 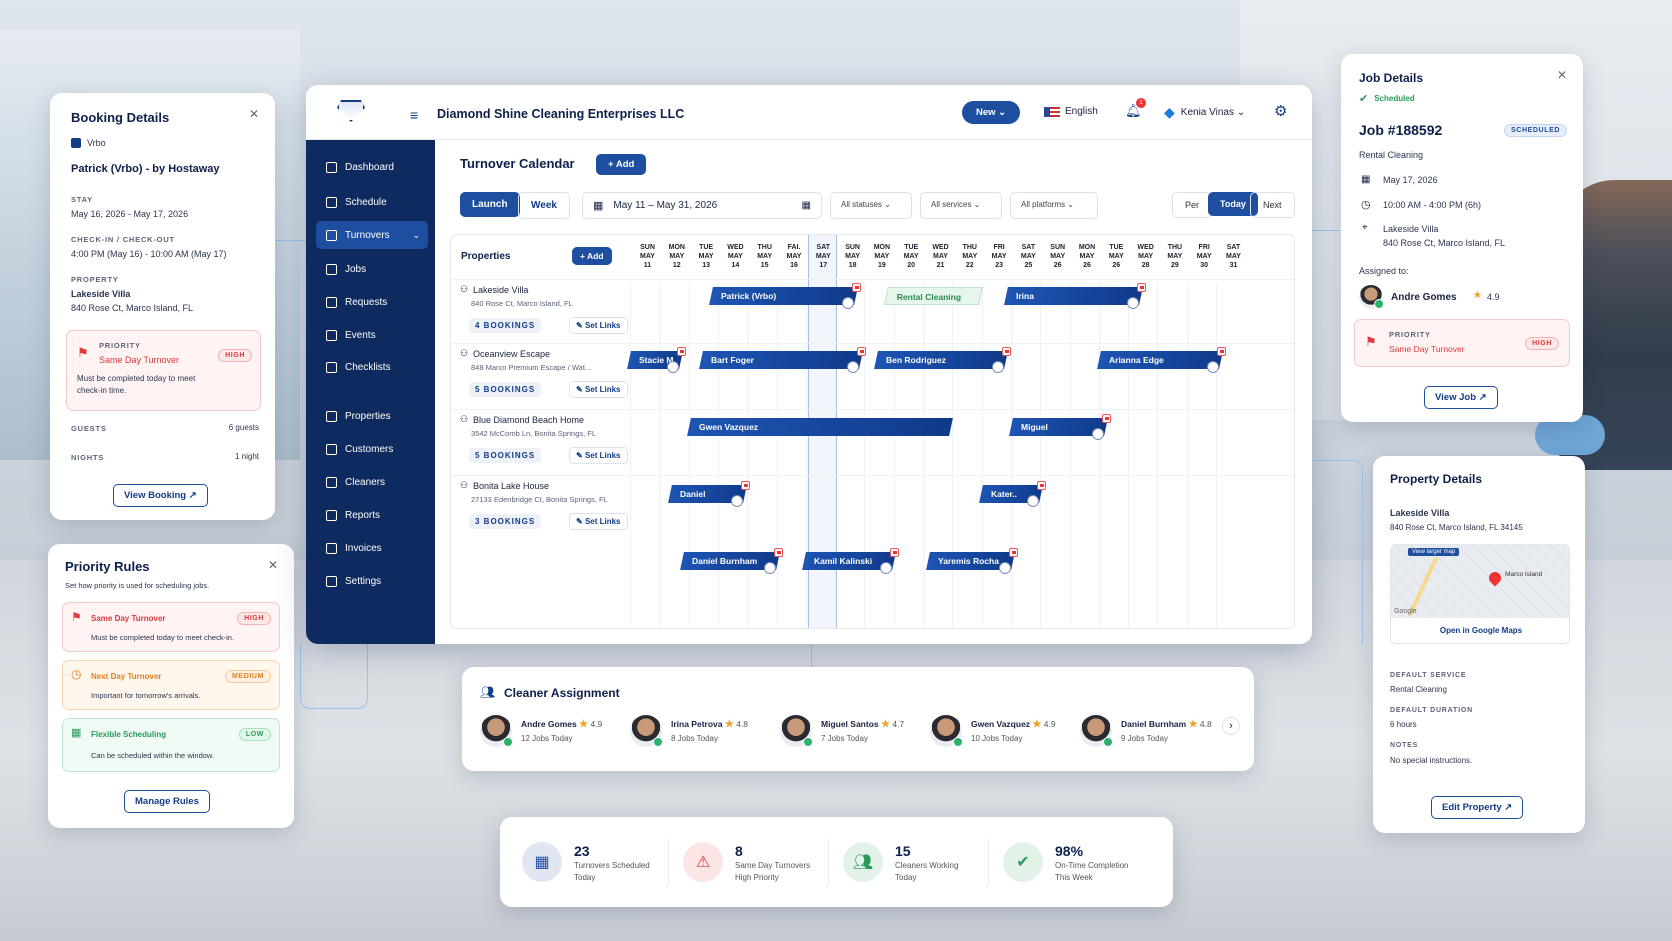 What do you see at coordinates (528, 420) in the screenshot?
I see `property-name: Blue Diamond Beach Home` at bounding box center [528, 420].